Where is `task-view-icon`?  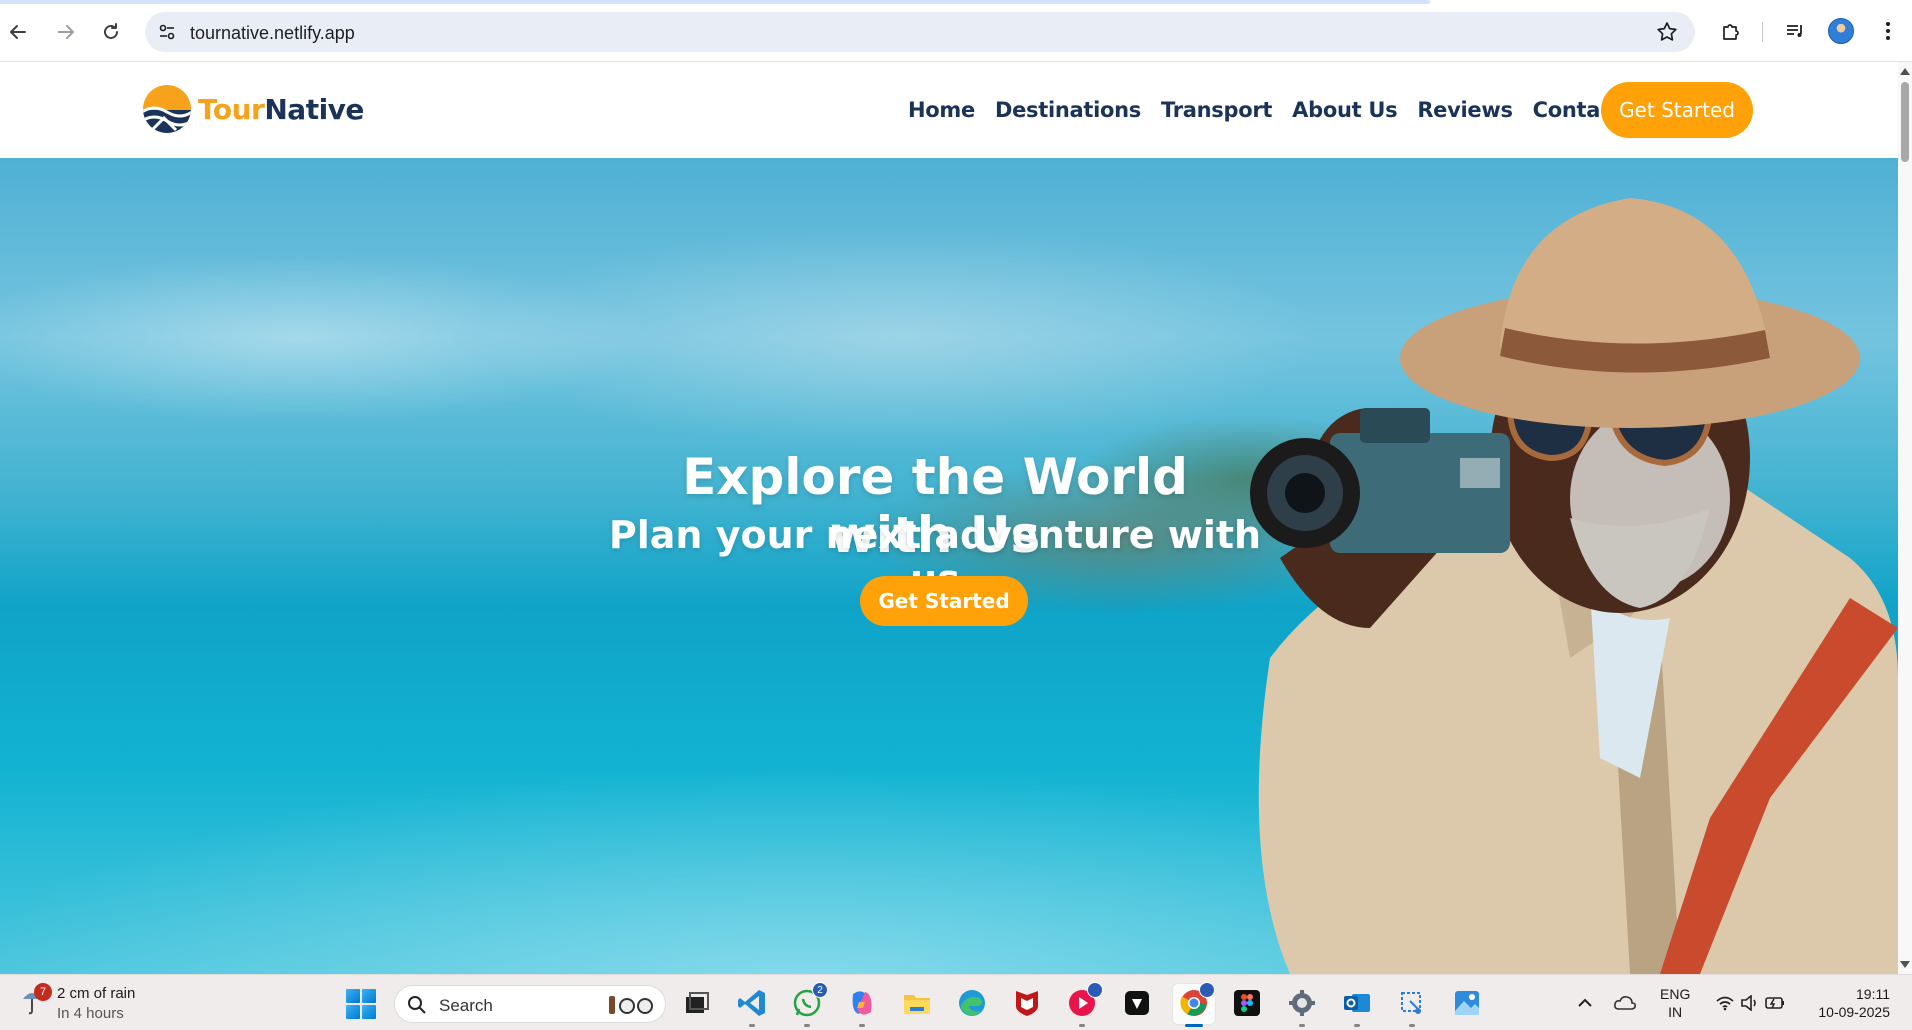 task-view-icon is located at coordinates (697, 1002).